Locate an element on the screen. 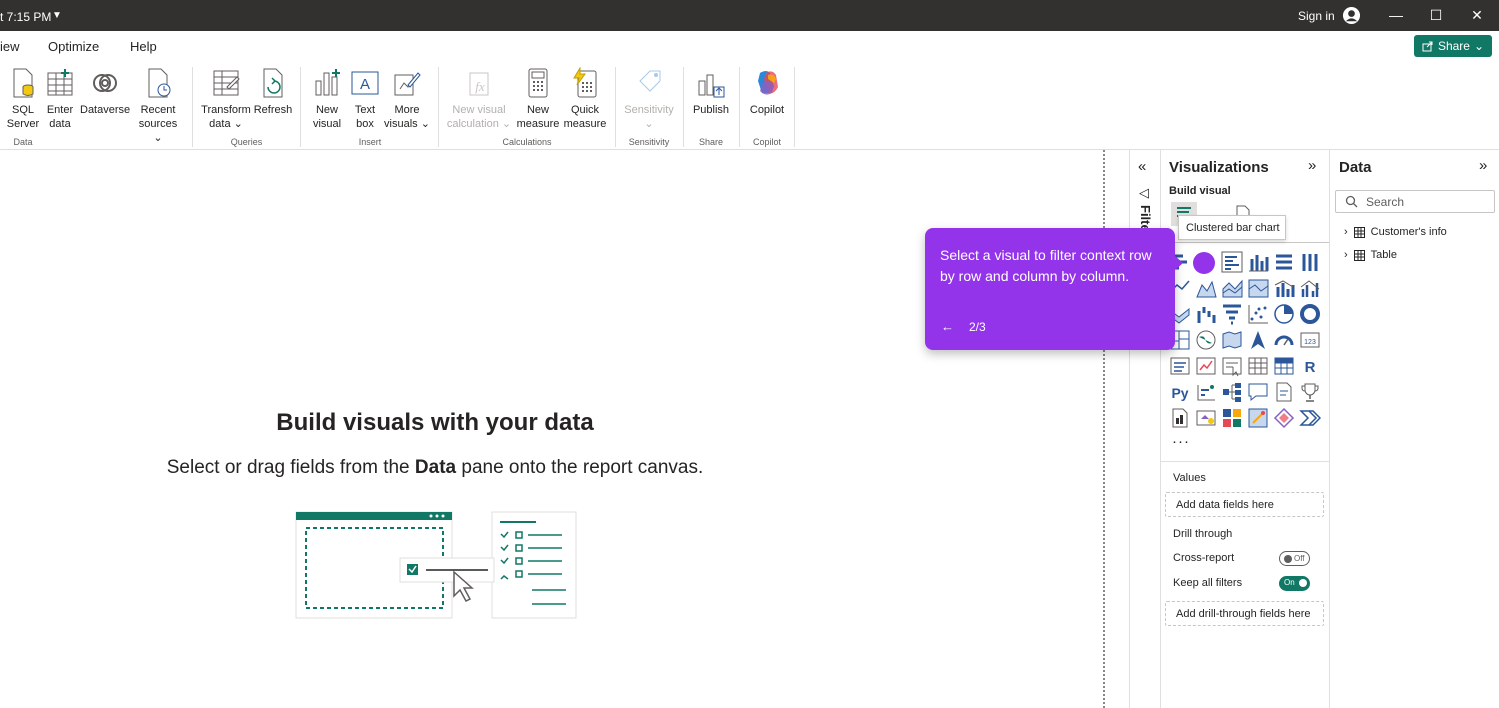  scatter-chart-icon is located at coordinates (1258, 314).